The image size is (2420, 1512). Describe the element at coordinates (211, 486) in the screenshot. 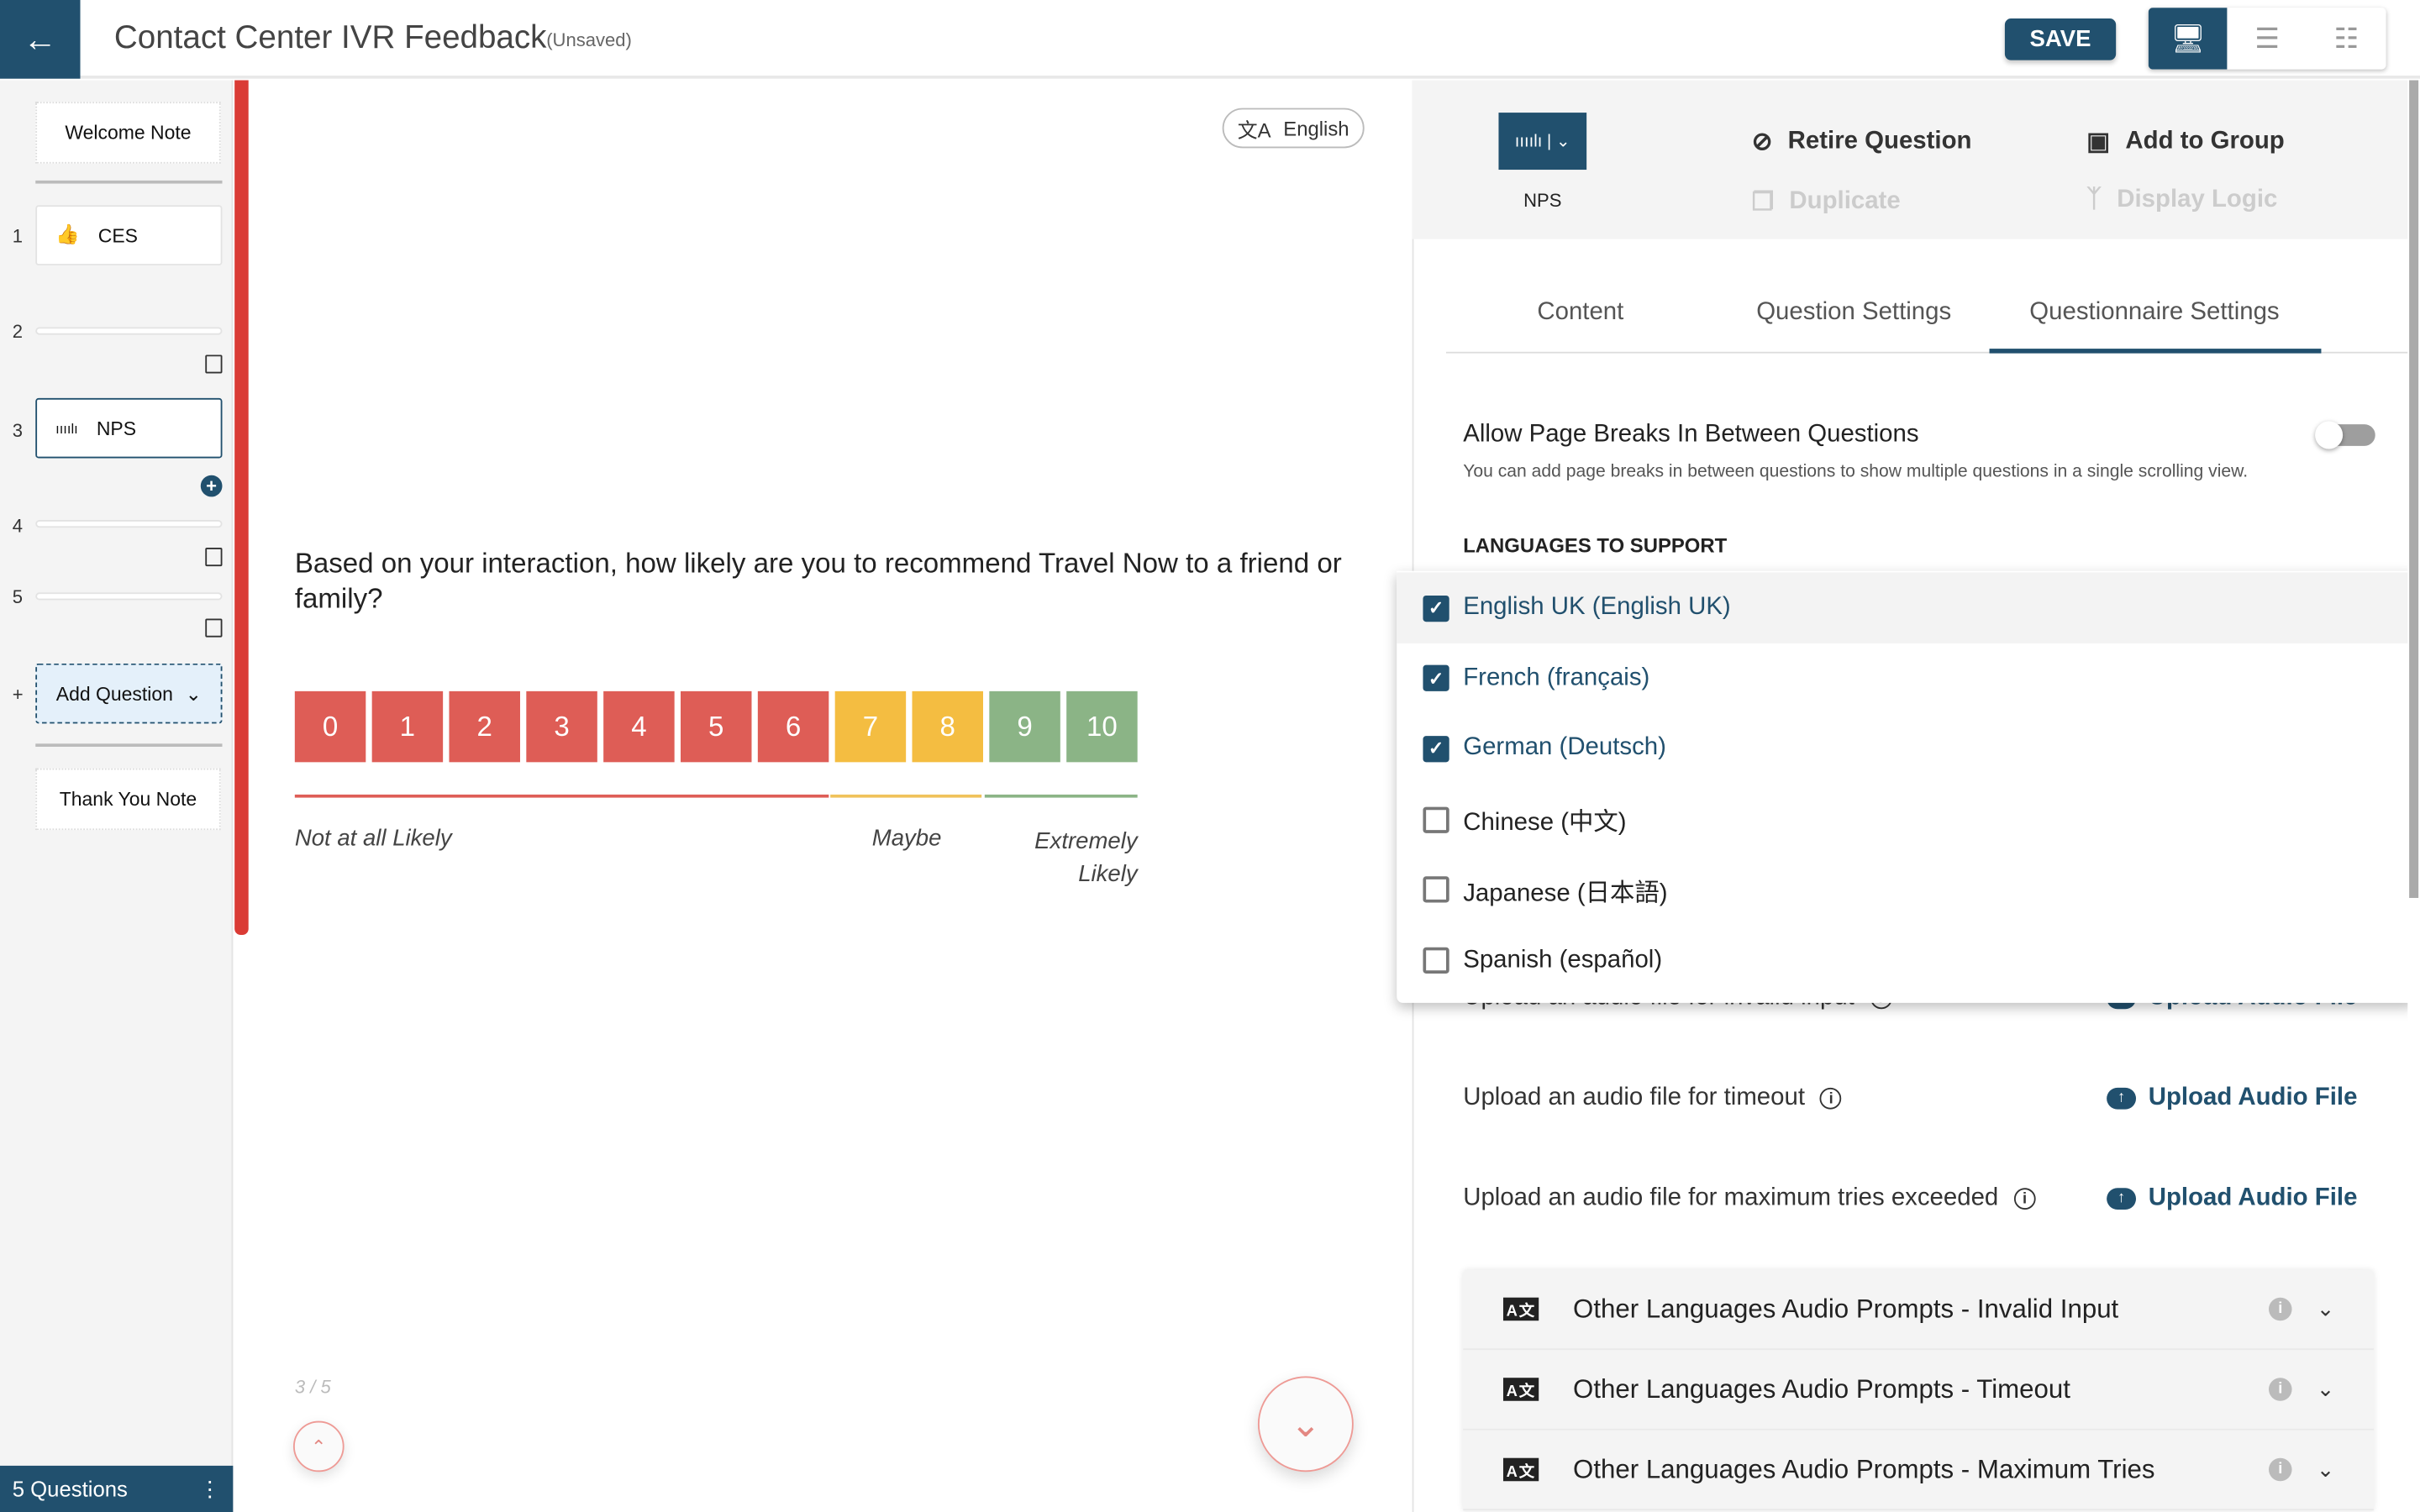

I see `add-plus-icon: +` at that location.